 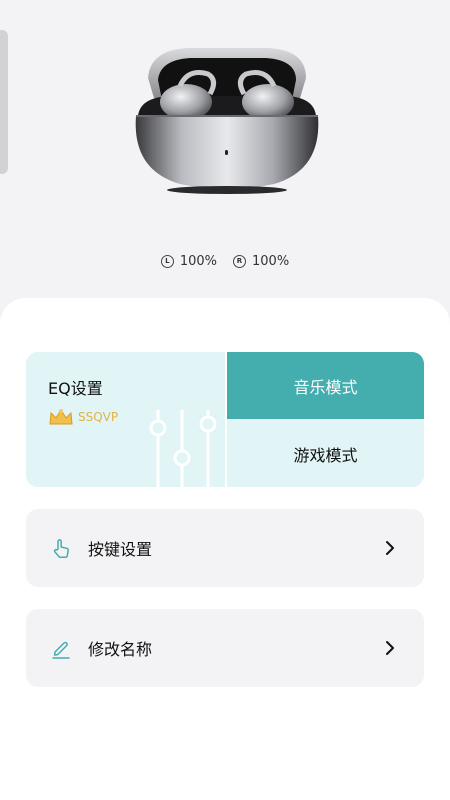 I want to click on rename-row: 修改名称, so click(x=225, y=648).